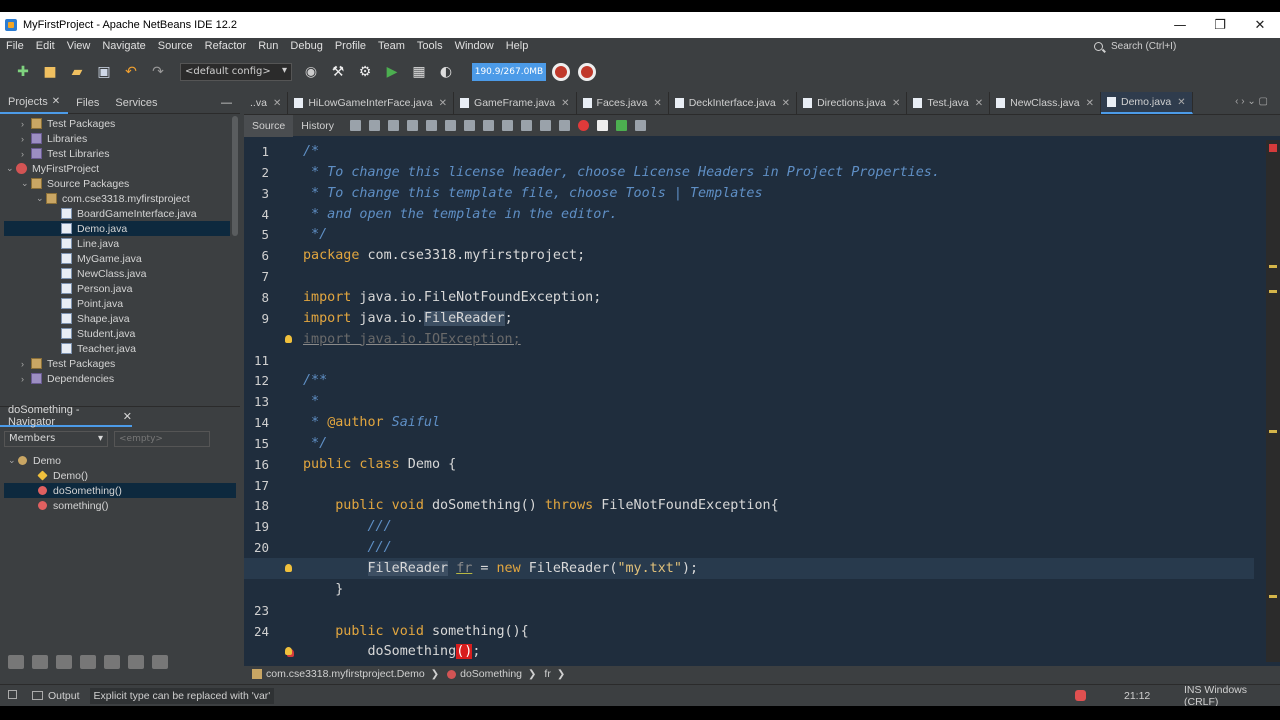 This screenshot has height=720, width=1280. What do you see at coordinates (23, 72) in the screenshot?
I see `new-file-icon: ✚` at bounding box center [23, 72].